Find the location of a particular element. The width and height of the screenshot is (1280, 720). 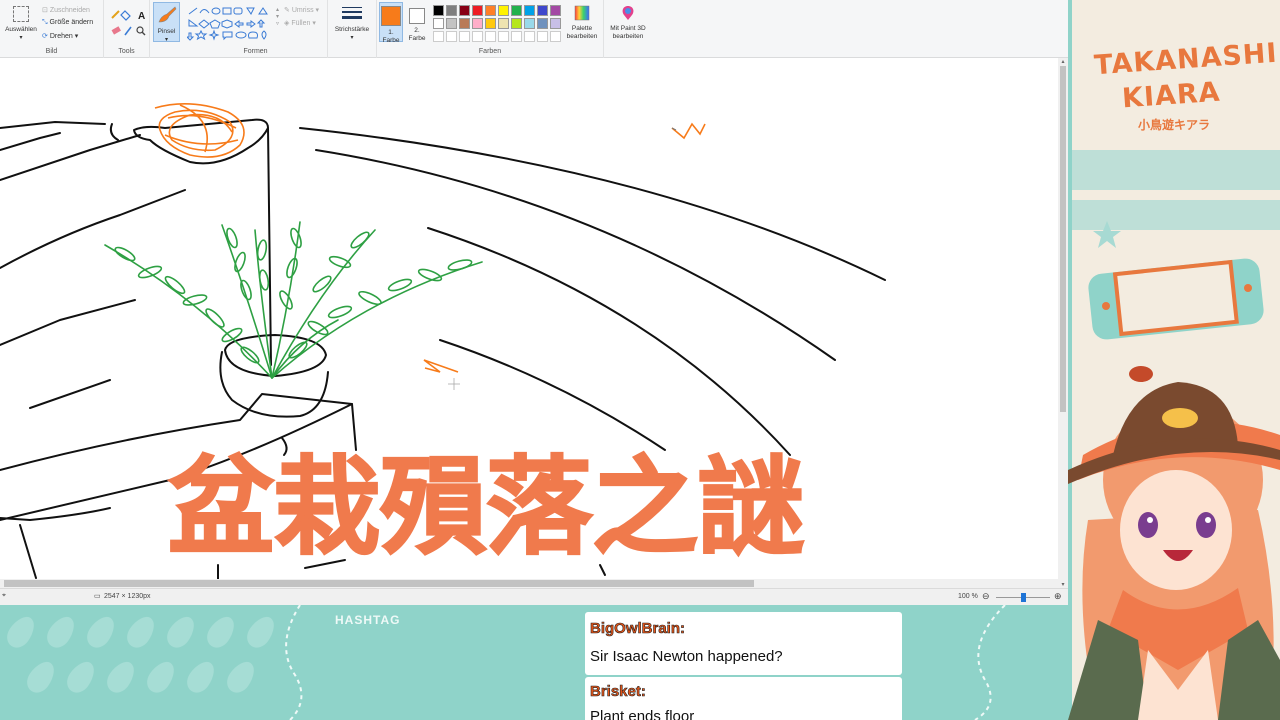

horizontal-scrollbar is located at coordinates (529, 583).